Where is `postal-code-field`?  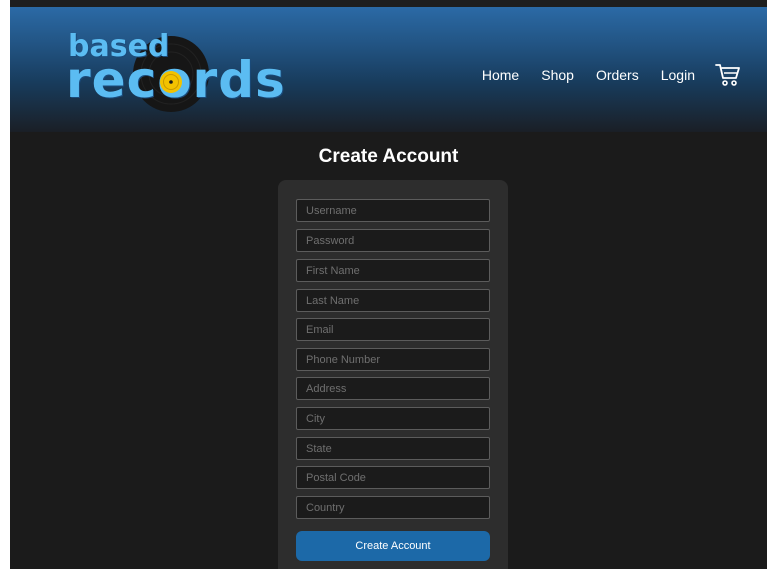
postal-code-field is located at coordinates (393, 477).